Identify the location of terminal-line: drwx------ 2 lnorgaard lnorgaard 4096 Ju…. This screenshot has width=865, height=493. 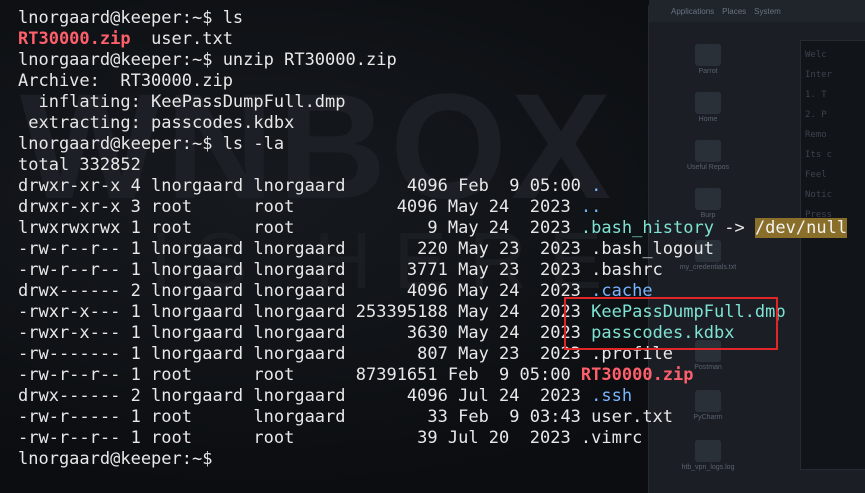
(432, 396).